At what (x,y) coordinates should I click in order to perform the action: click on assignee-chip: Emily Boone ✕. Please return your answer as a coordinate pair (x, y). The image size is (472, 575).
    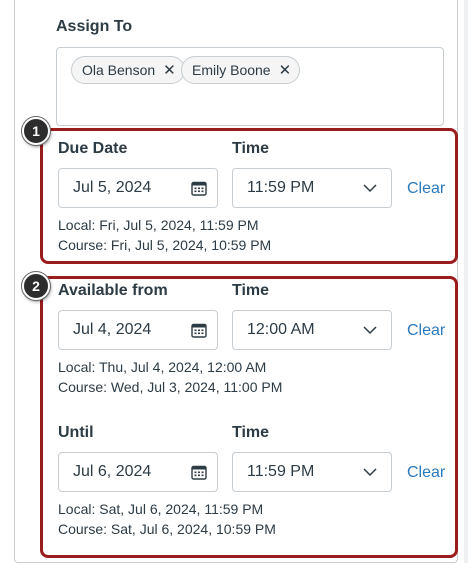
    Looking at the image, I should click on (241, 70).